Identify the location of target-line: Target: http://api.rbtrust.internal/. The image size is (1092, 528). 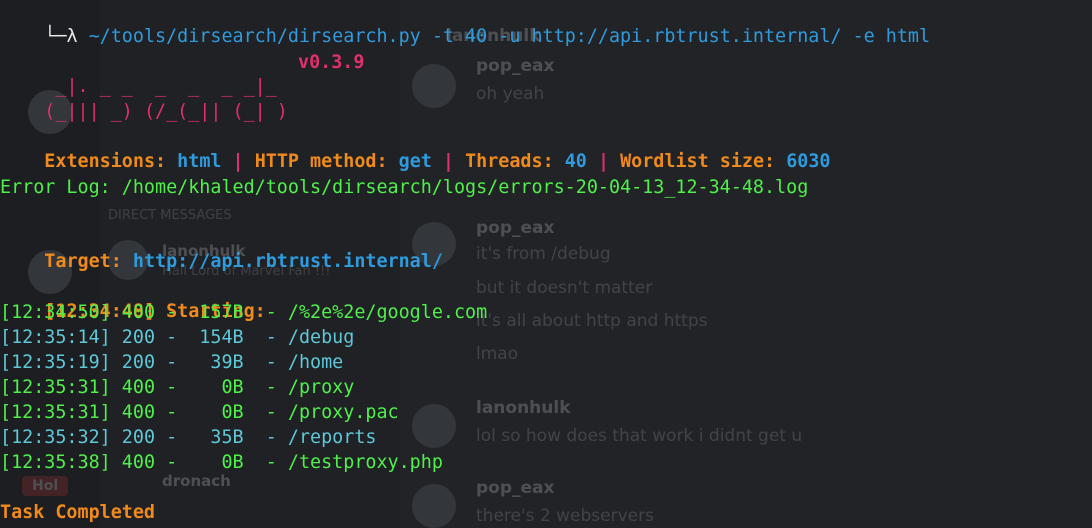
(221, 249).